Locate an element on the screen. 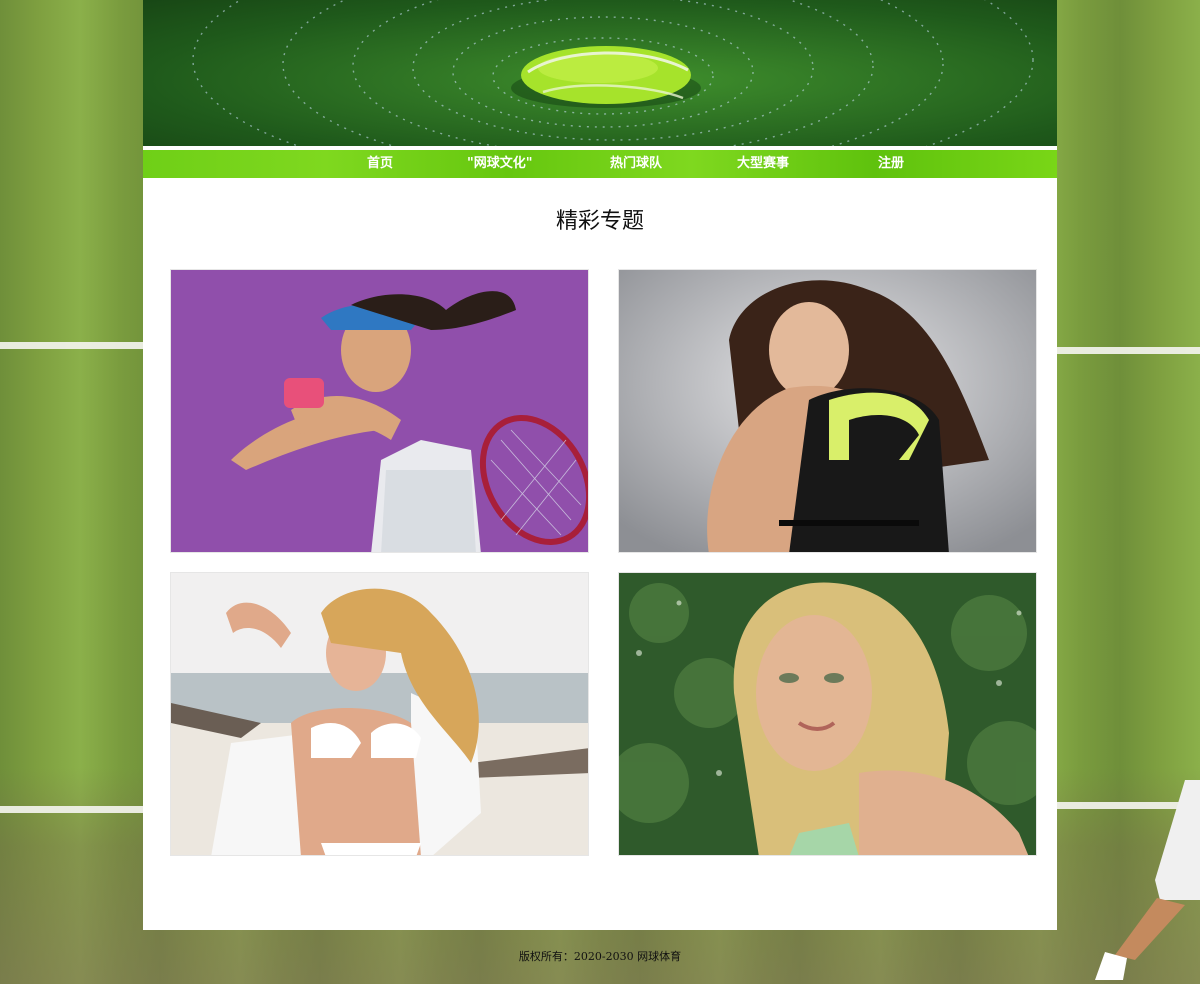 This screenshot has width=1200, height=984. tennis-player-photo-icon is located at coordinates (379, 411).